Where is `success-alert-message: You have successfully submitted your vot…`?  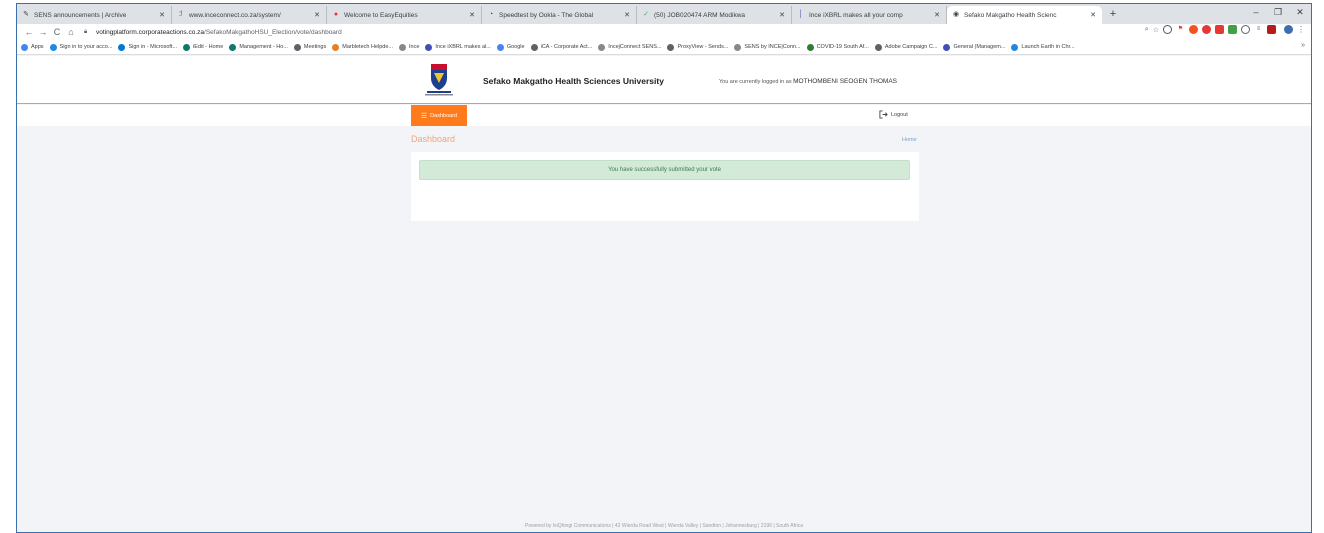
success-alert-message: You have successfully submitted your vot… is located at coordinates (664, 170).